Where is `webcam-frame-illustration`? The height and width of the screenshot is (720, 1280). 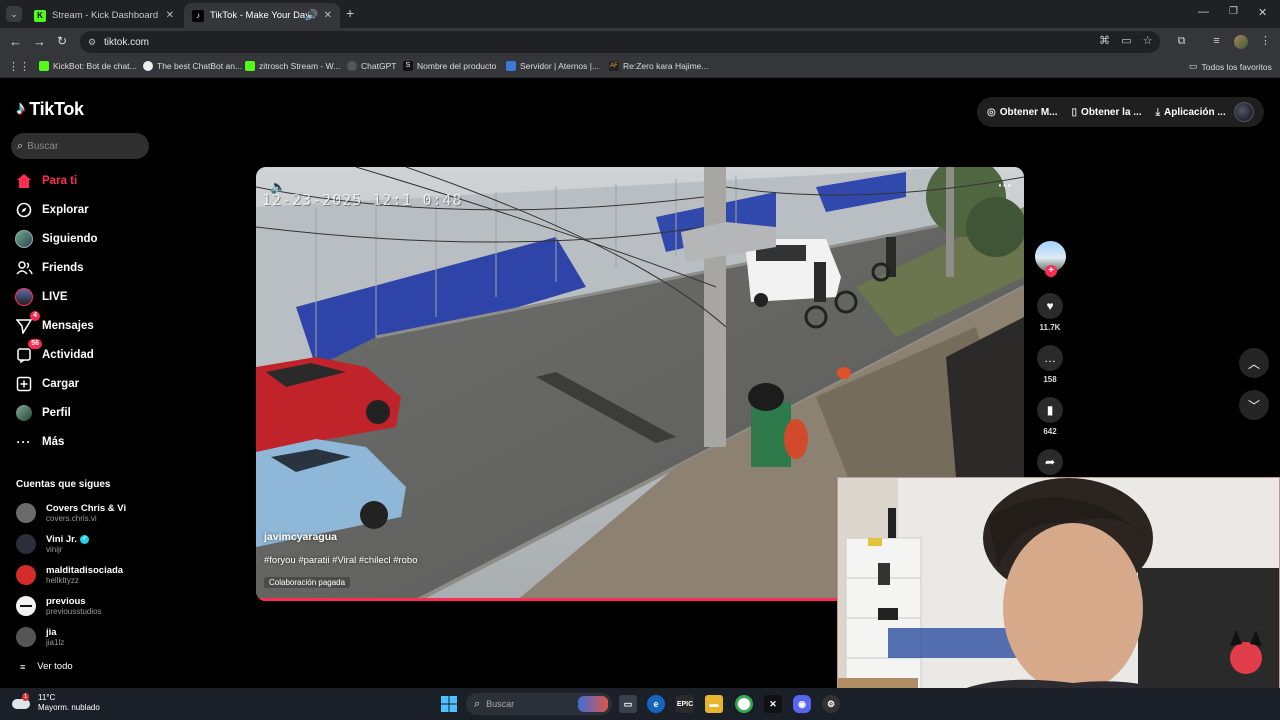 webcam-frame-illustration is located at coordinates (1058, 598).